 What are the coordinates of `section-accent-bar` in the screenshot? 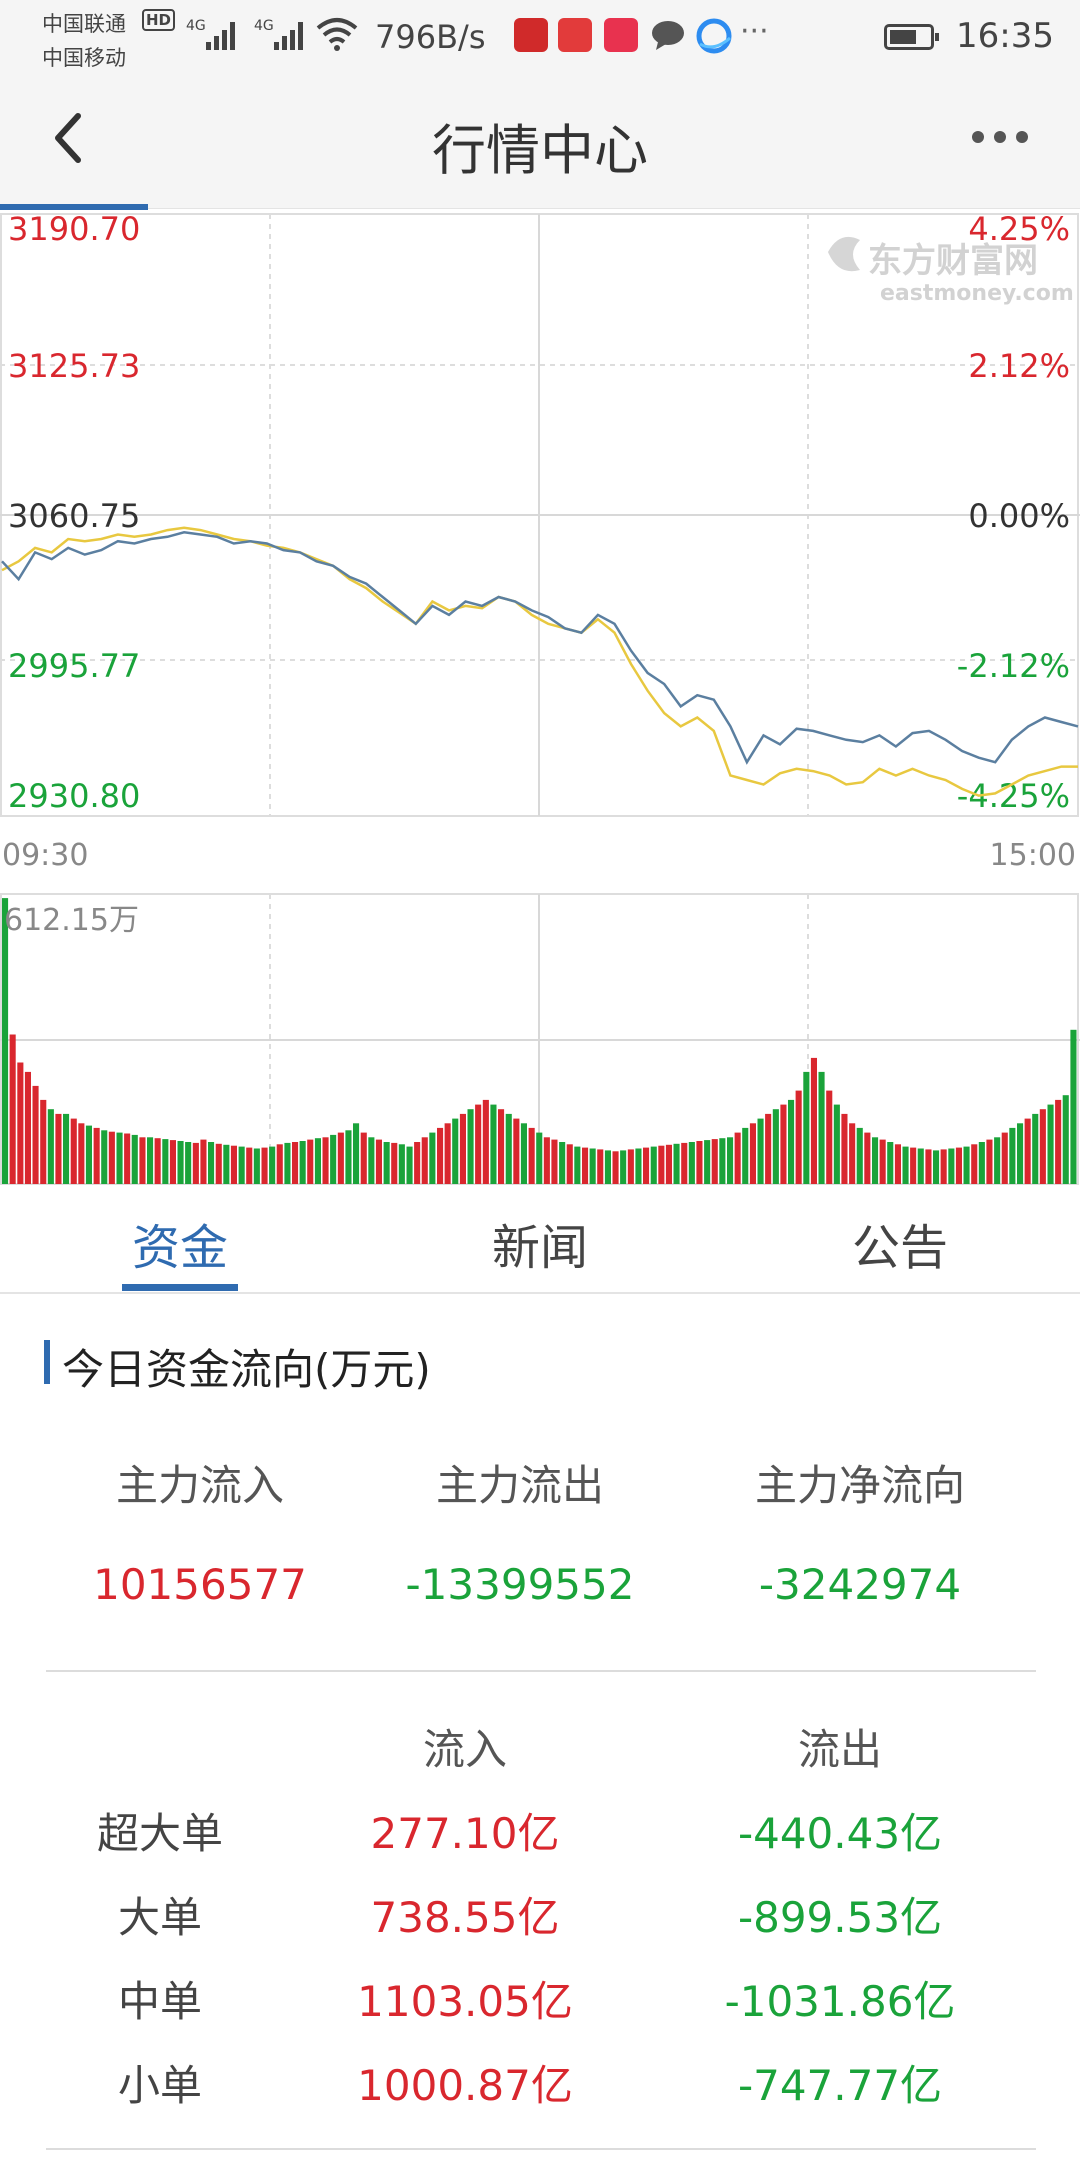 It's located at (47, 1362).